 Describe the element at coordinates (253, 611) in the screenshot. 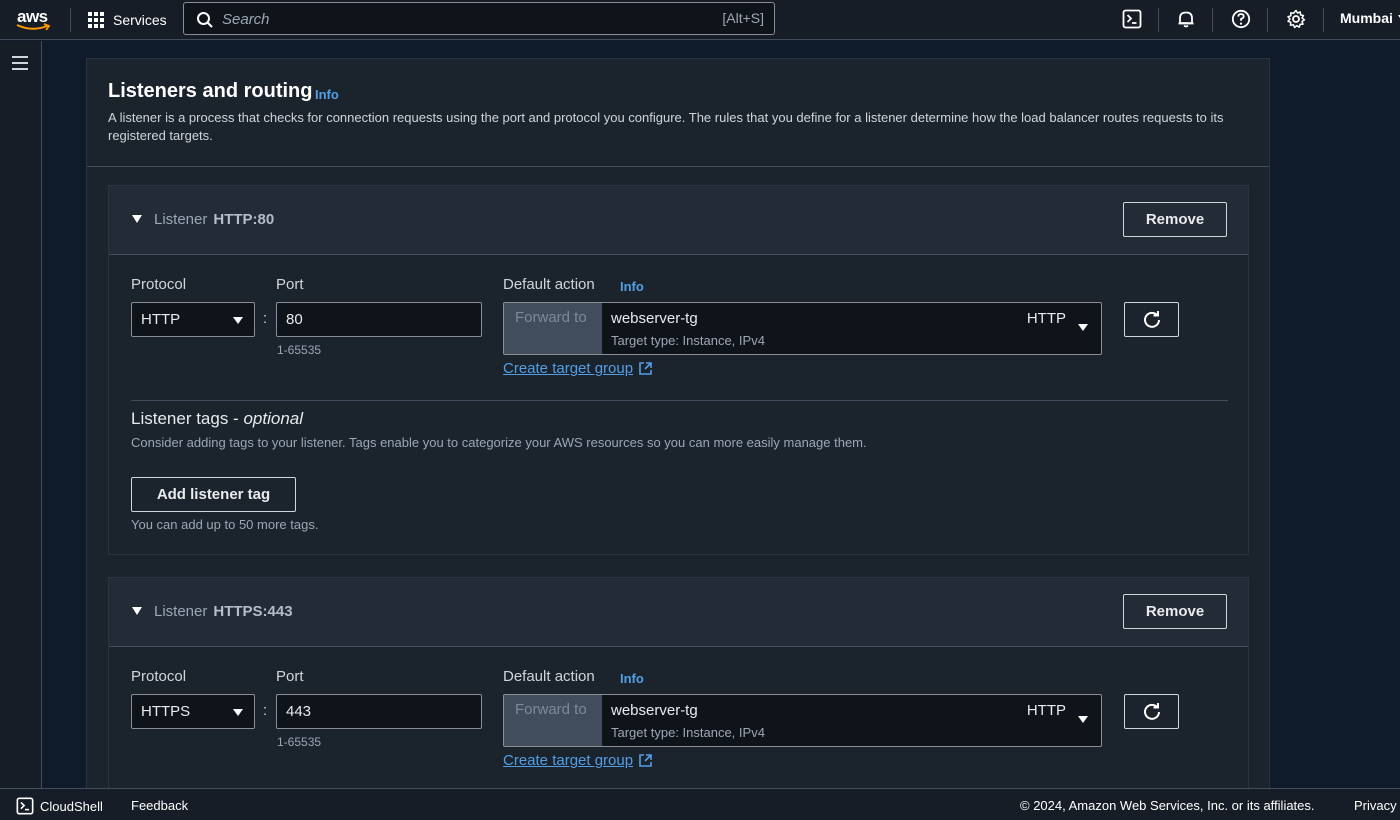

I see `listener-name: HTTPS:443` at that location.